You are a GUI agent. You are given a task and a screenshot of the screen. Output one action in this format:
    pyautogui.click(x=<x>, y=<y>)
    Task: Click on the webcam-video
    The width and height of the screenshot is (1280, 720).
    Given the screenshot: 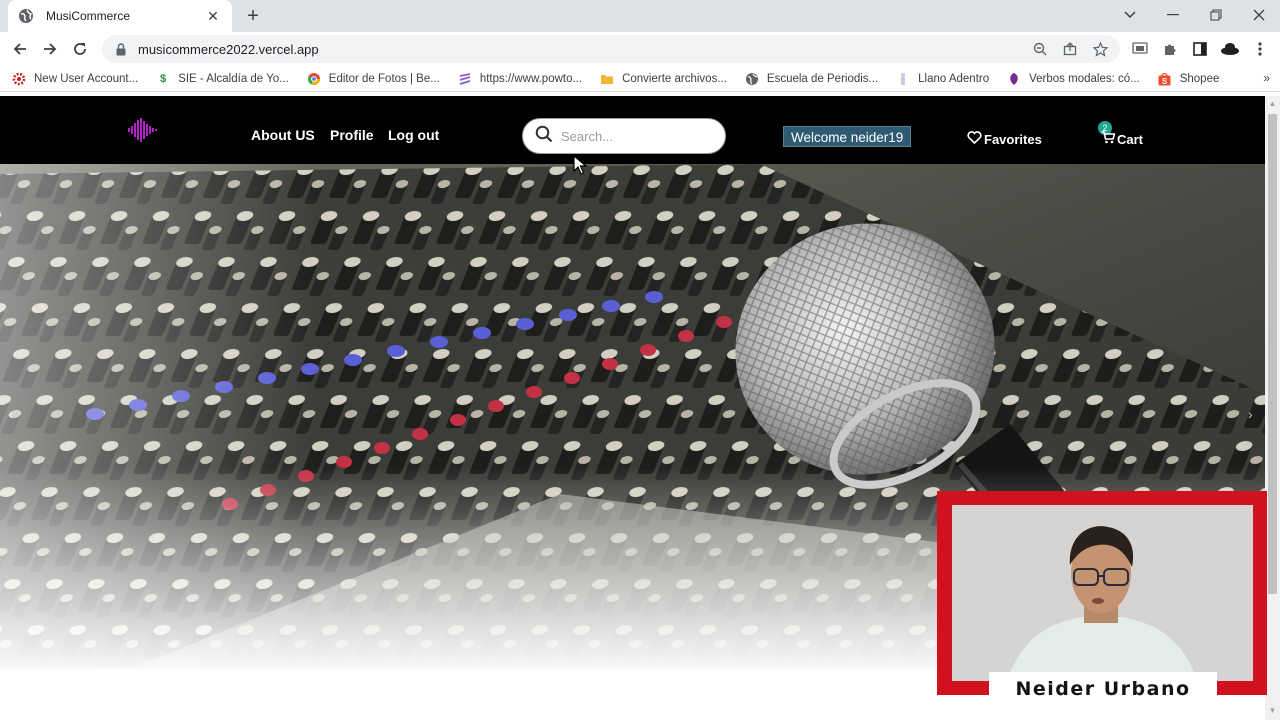 What is the action you would take?
    pyautogui.click(x=1102, y=593)
    